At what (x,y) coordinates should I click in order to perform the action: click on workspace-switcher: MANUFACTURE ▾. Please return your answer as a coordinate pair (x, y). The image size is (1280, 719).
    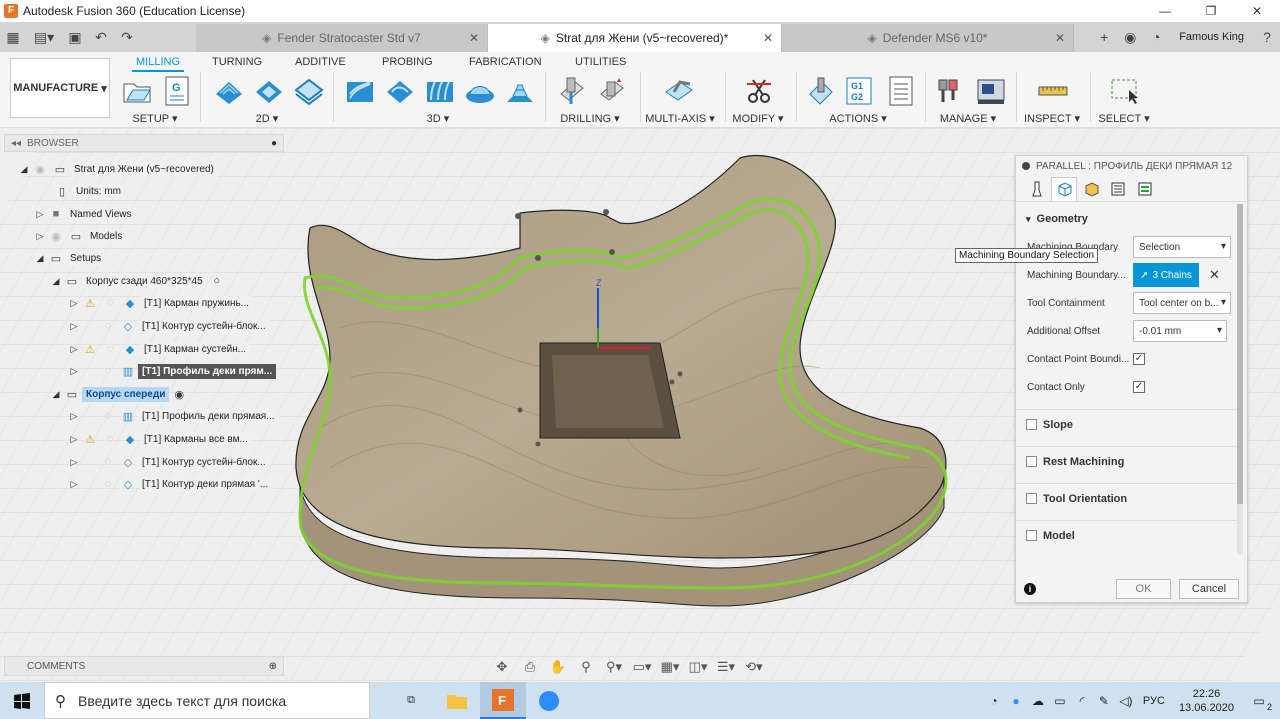
    Looking at the image, I should click on (60, 88).